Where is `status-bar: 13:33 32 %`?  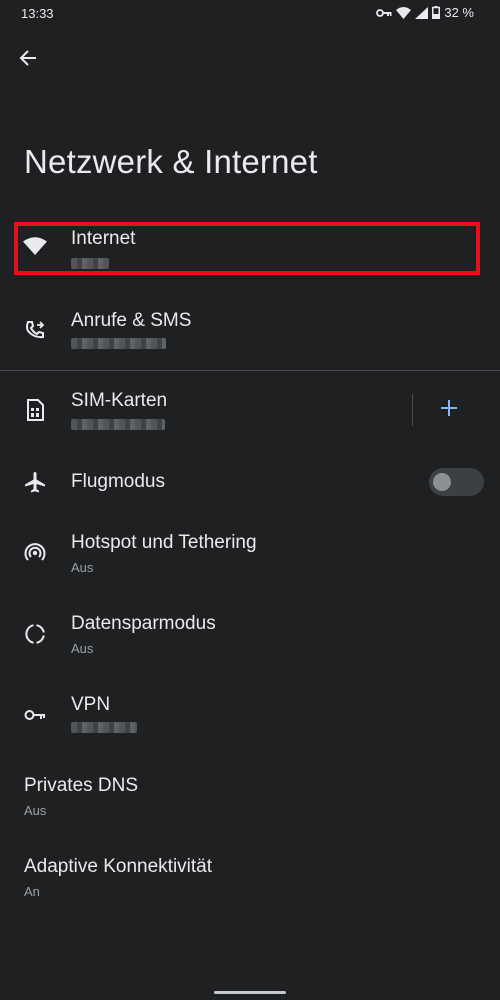 status-bar: 13:33 32 % is located at coordinates (250, 15).